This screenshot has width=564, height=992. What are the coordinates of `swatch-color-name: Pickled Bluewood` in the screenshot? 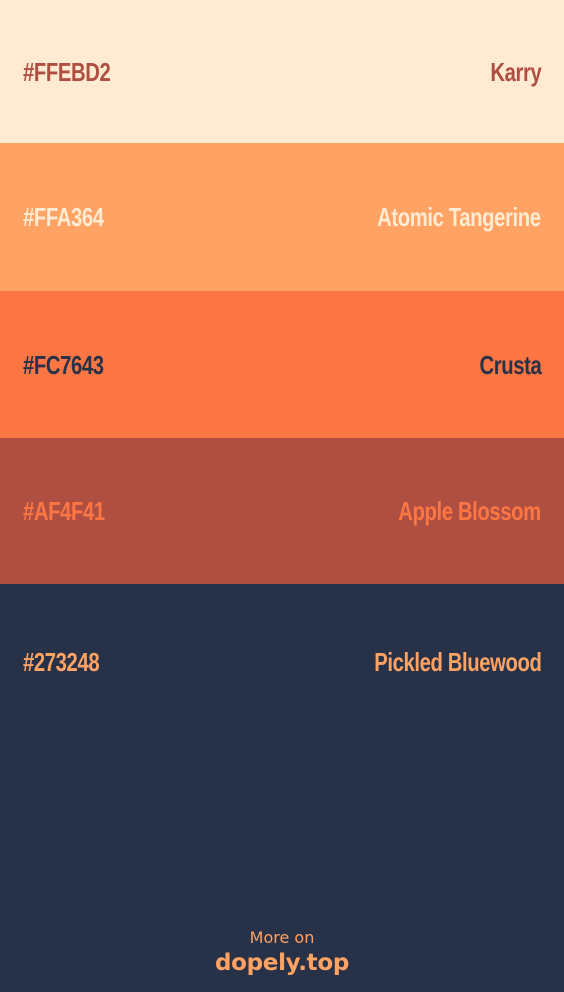 It's located at (457, 662).